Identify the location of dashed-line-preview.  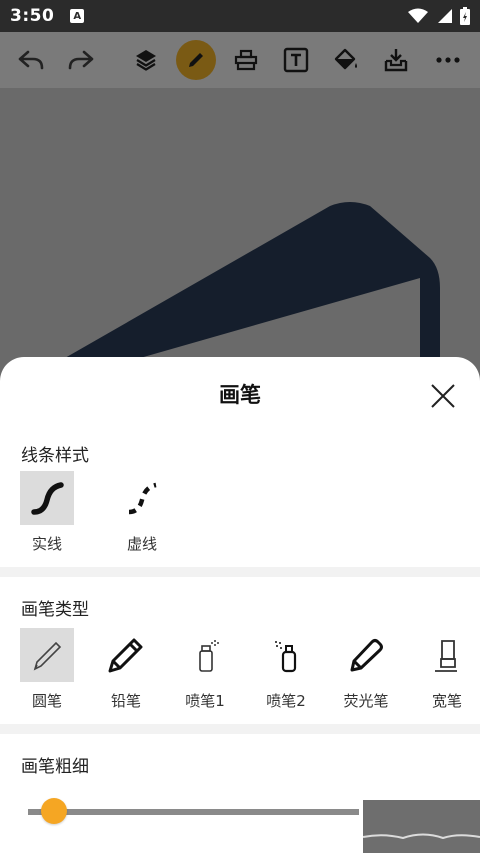
(142, 498).